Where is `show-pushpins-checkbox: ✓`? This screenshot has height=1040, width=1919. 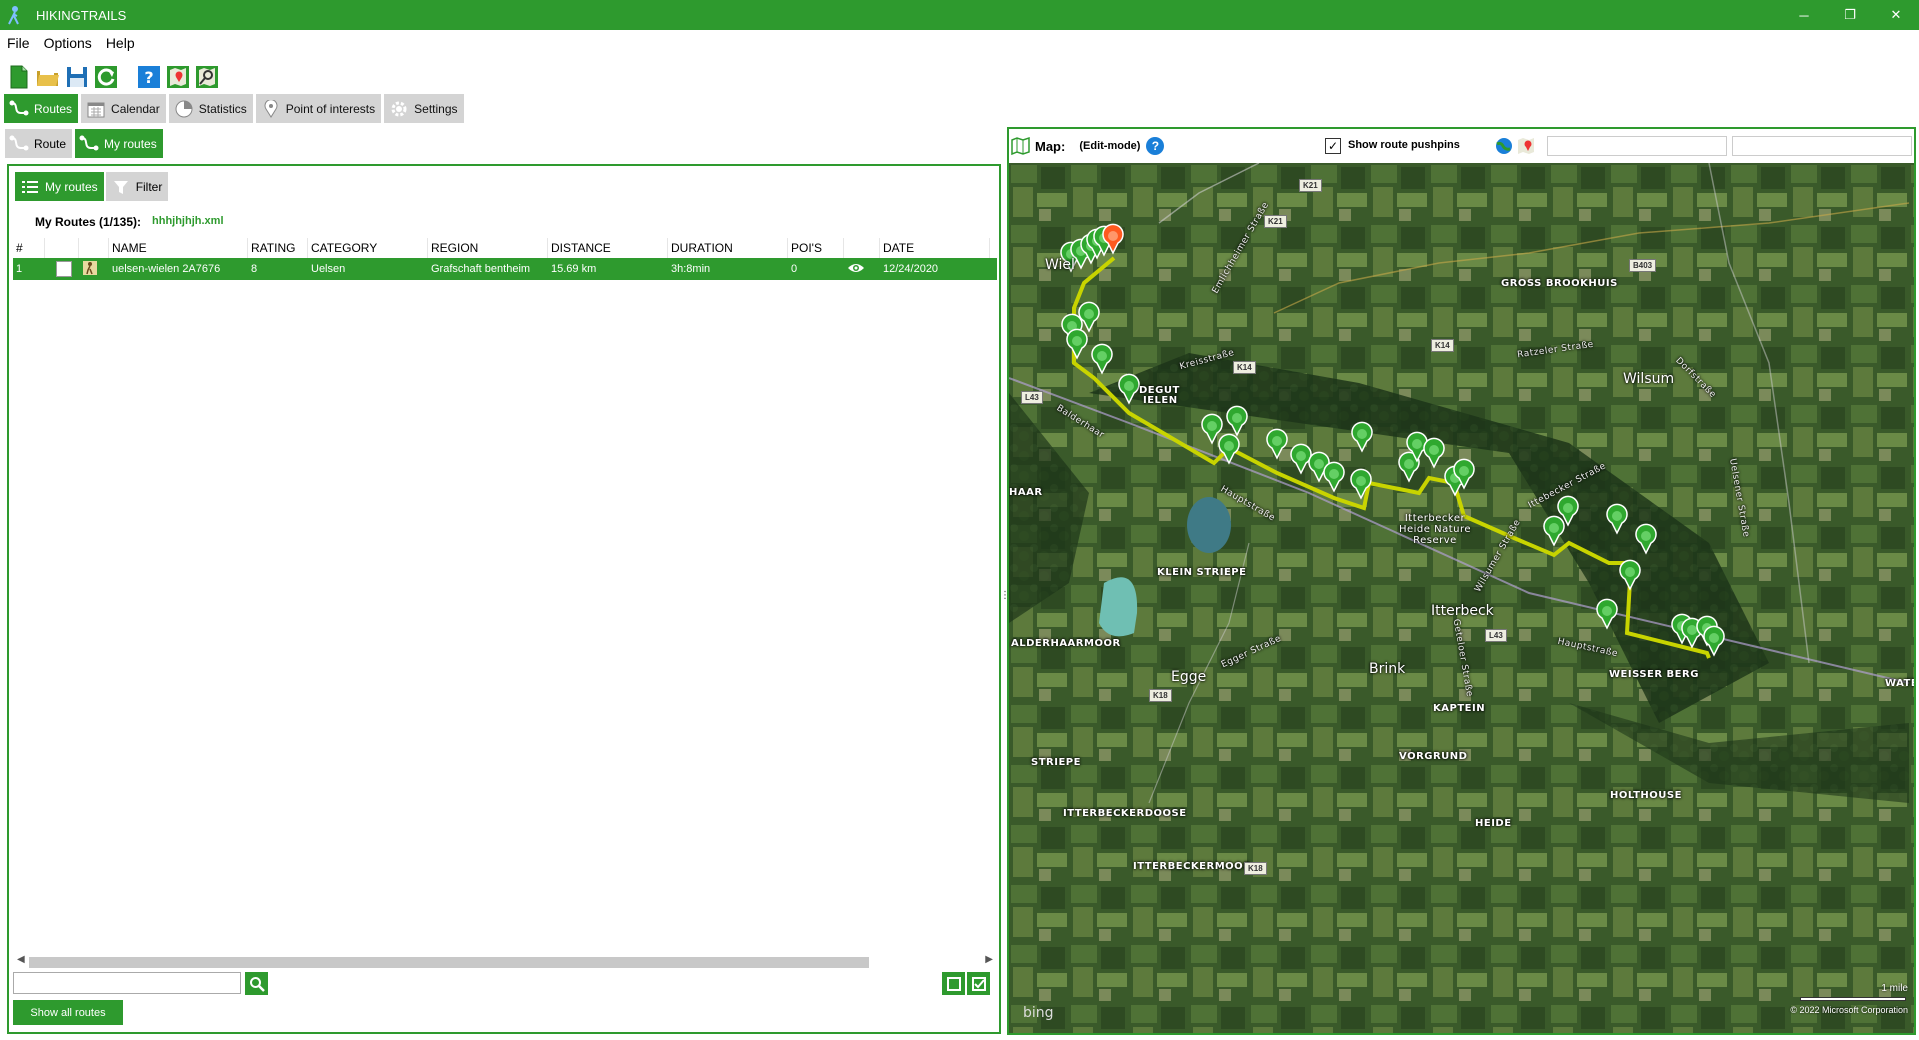
show-pushpins-checkbox: ✓ is located at coordinates (1333, 146).